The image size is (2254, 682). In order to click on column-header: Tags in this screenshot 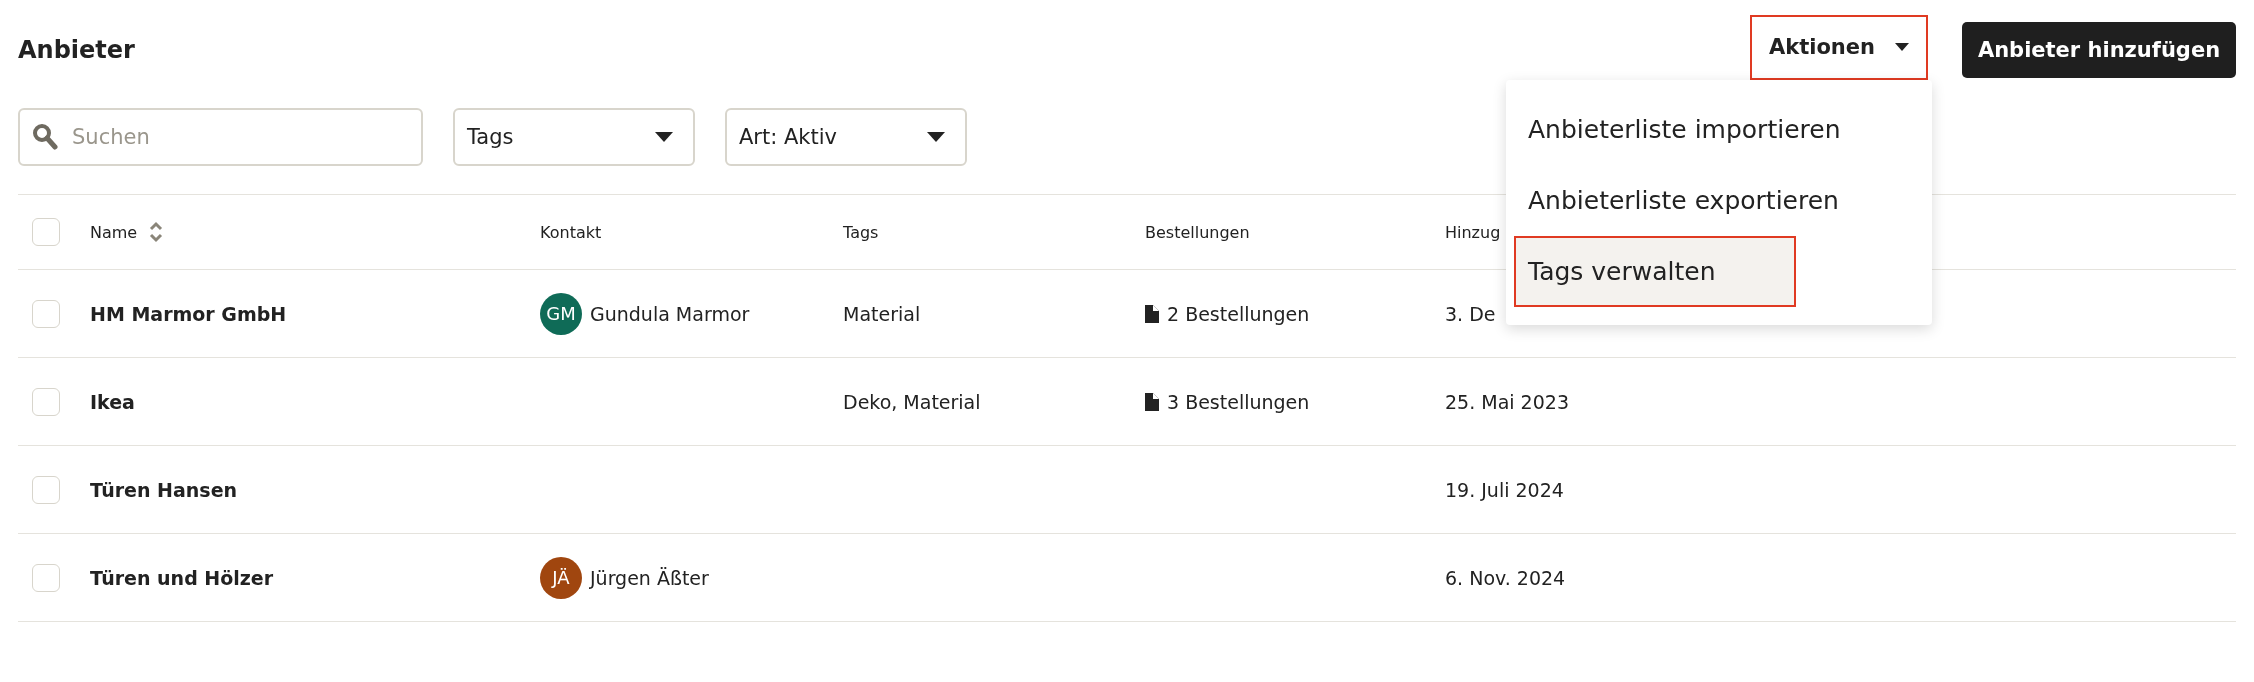, I will do `click(861, 232)`.